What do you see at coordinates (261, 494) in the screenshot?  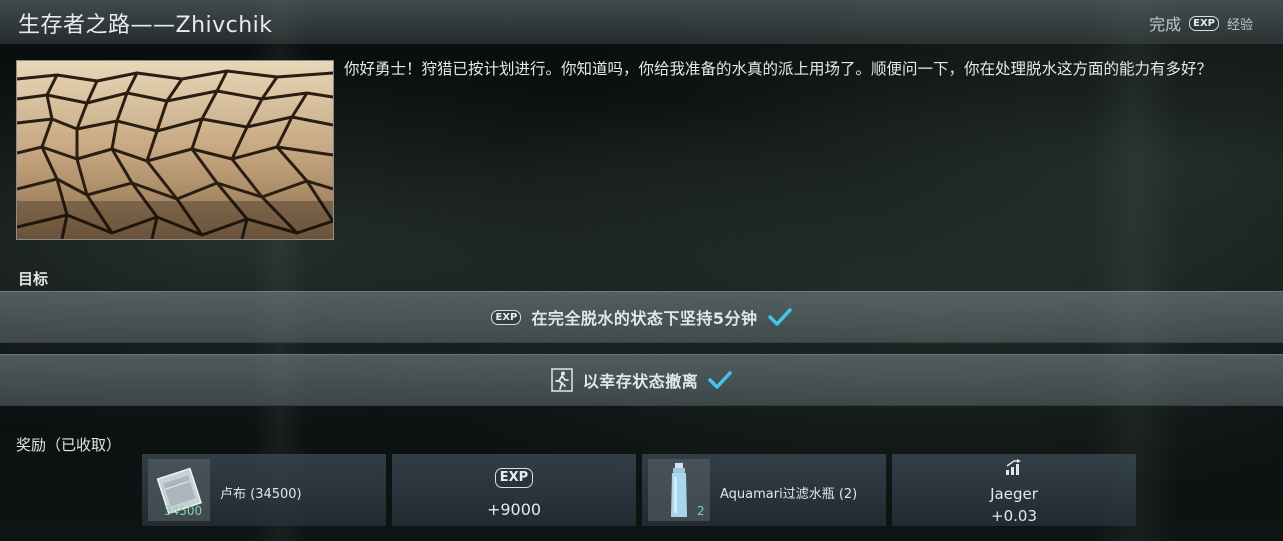 I see `reward-label: 卢布 (34500)` at bounding box center [261, 494].